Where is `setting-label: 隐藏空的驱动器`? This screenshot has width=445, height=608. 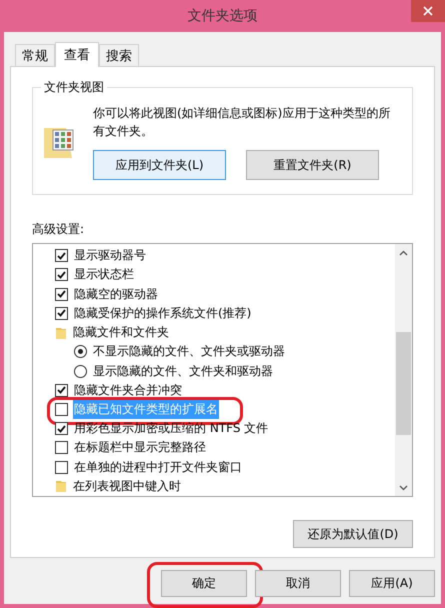 setting-label: 隐藏空的驱动器 is located at coordinates (116, 294).